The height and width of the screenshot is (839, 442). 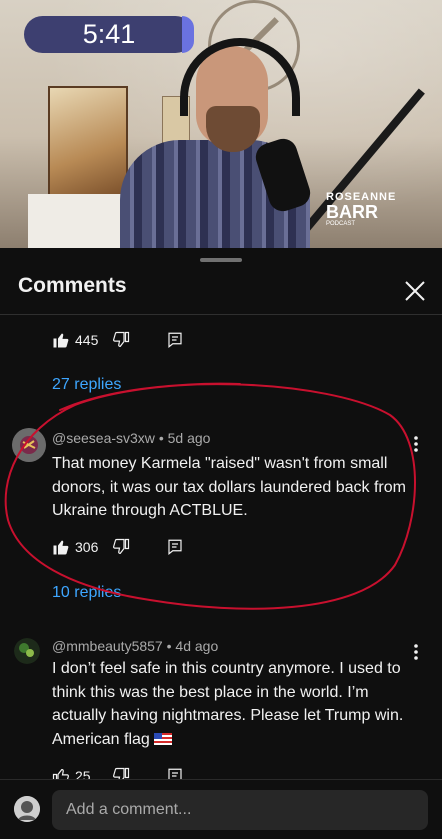 What do you see at coordinates (72, 285) in the screenshot?
I see `sheet-title: Comments` at bounding box center [72, 285].